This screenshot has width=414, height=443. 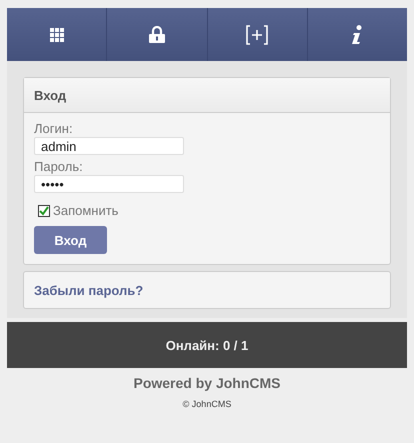 What do you see at coordinates (44, 210) in the screenshot?
I see `checkbox` at bounding box center [44, 210].